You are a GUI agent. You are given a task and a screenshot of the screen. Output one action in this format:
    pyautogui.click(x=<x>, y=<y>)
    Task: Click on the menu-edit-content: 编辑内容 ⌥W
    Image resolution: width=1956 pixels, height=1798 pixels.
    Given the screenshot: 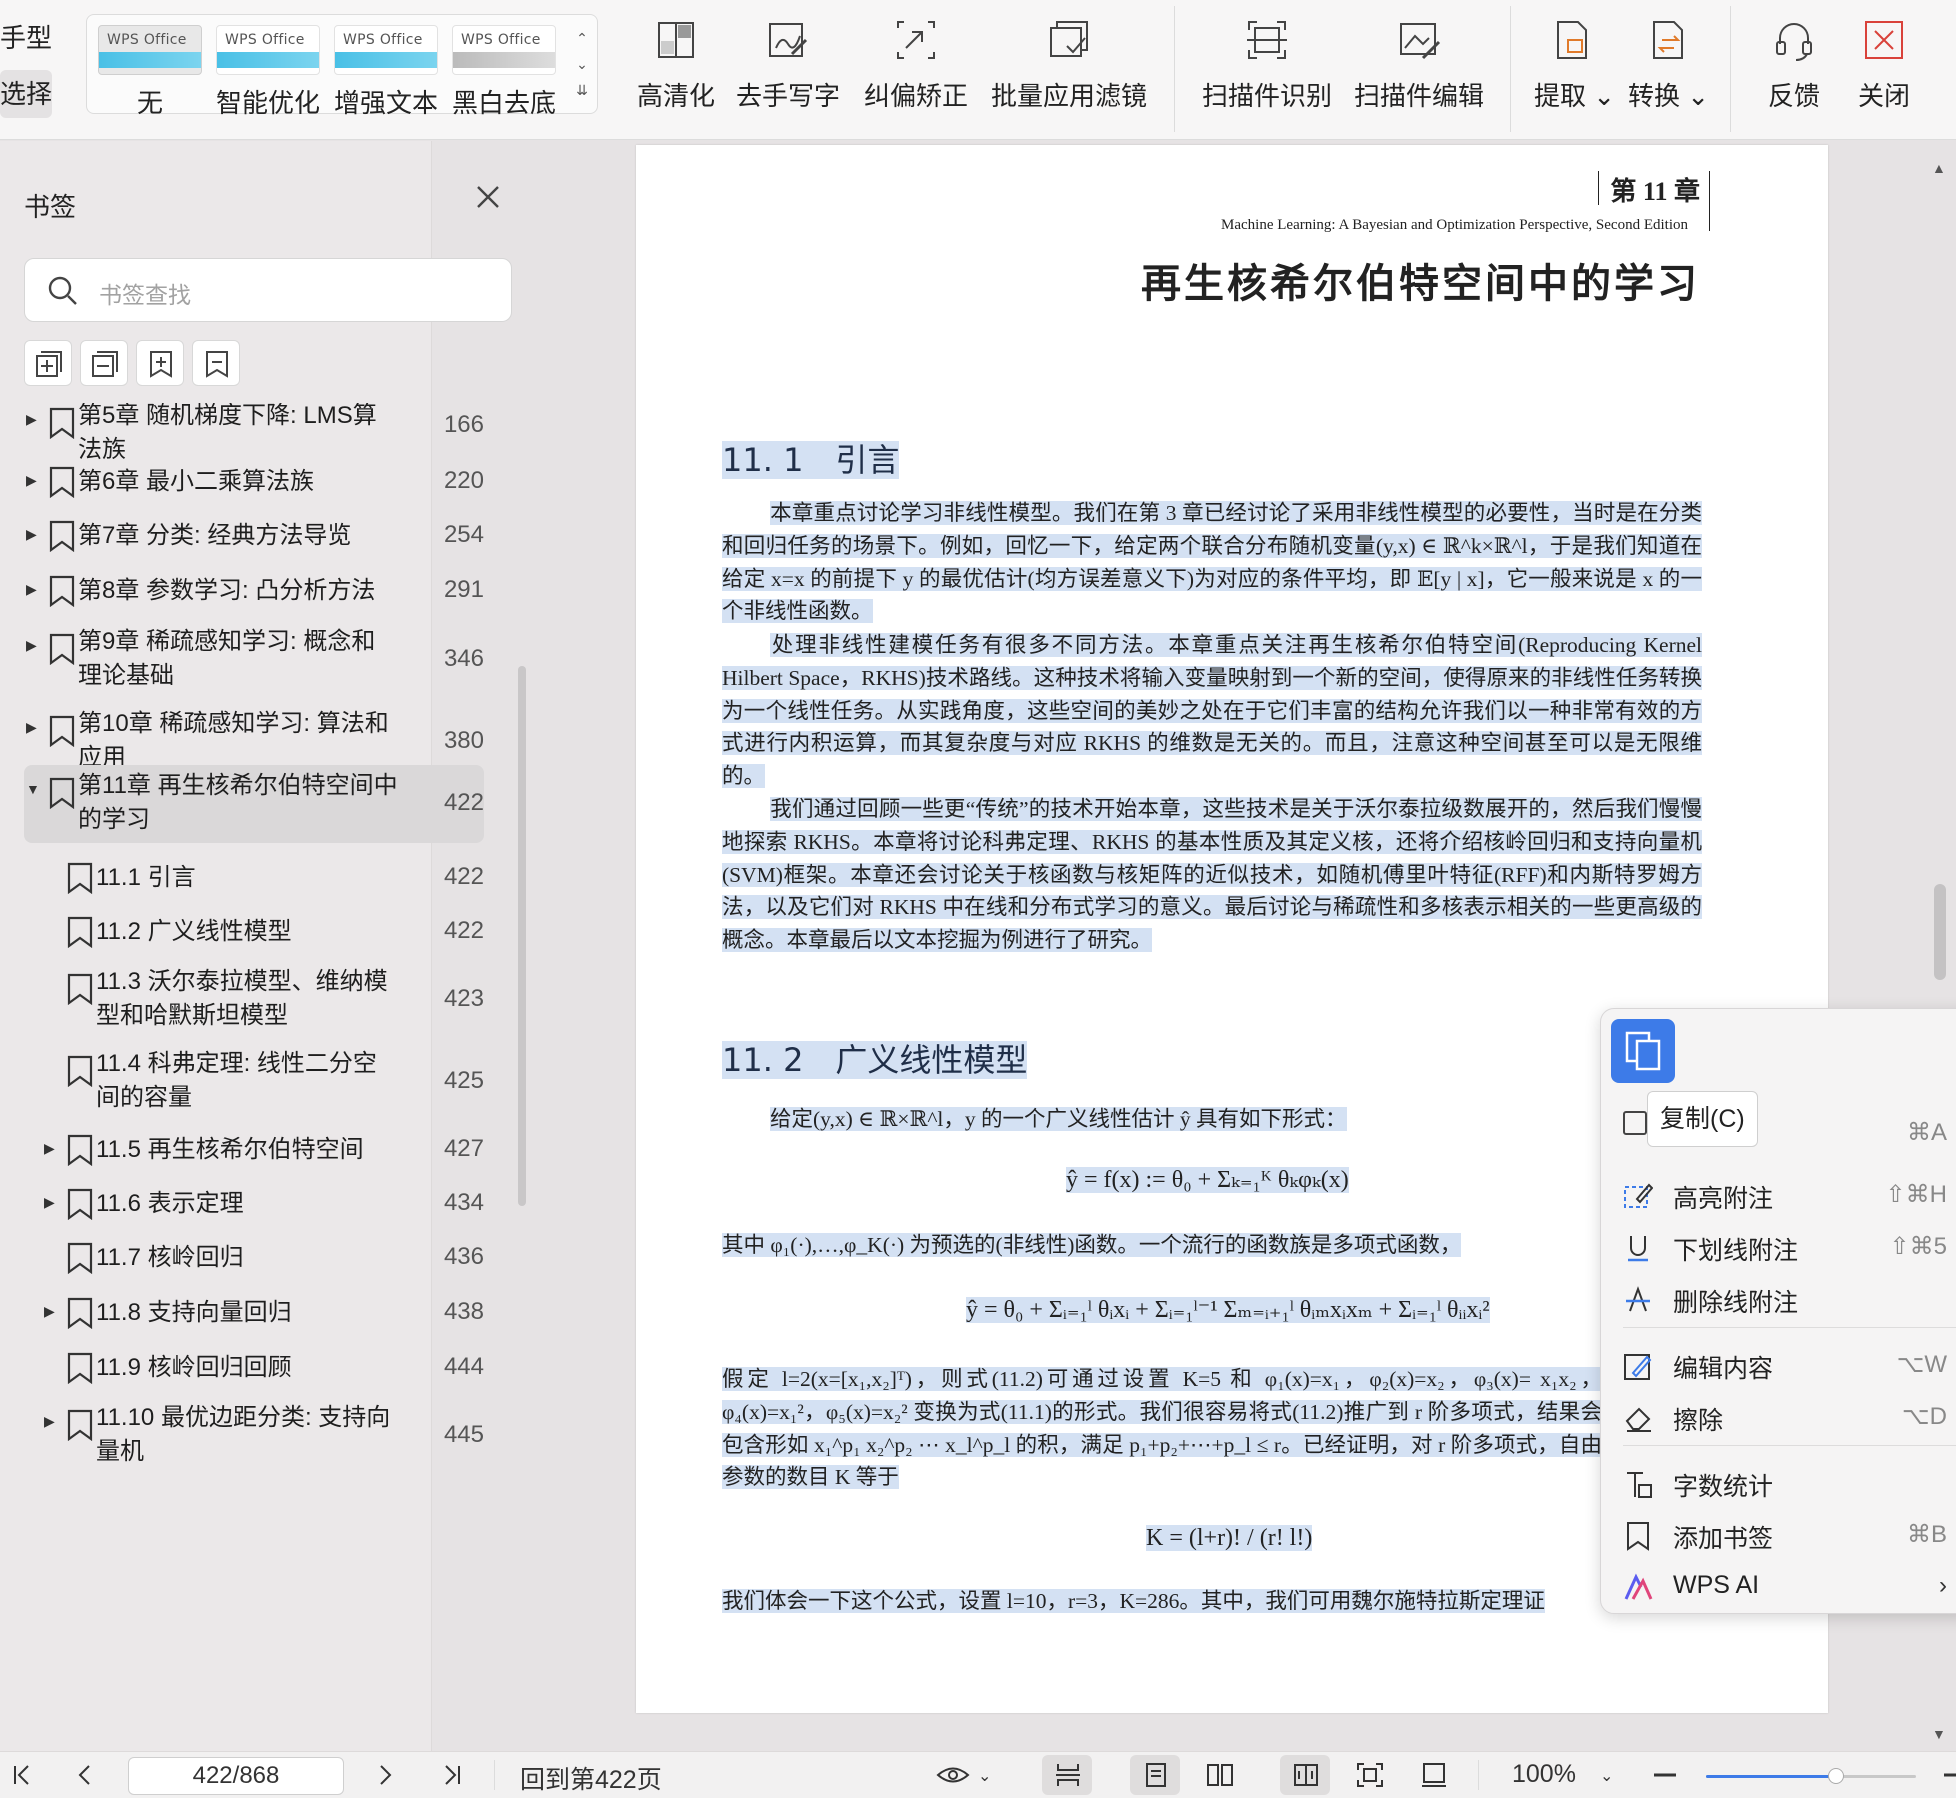 What is the action you would take?
    pyautogui.click(x=1778, y=1365)
    